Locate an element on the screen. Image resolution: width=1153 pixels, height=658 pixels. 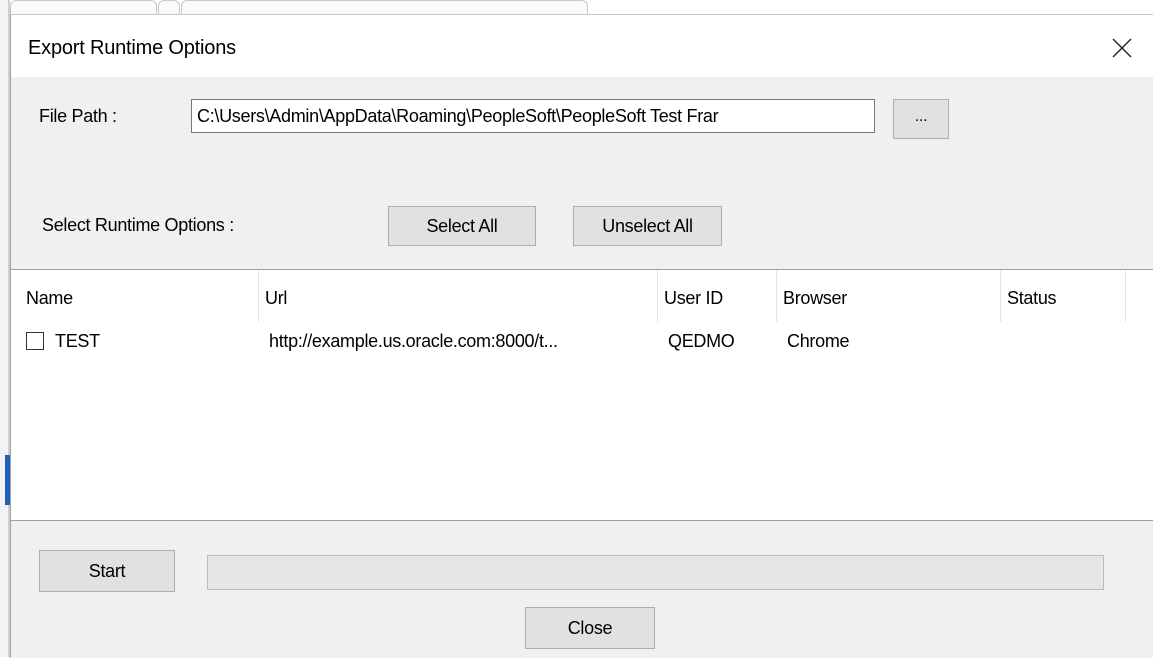
dialog-titlebar: Export Runtime Options is located at coordinates (582, 46).